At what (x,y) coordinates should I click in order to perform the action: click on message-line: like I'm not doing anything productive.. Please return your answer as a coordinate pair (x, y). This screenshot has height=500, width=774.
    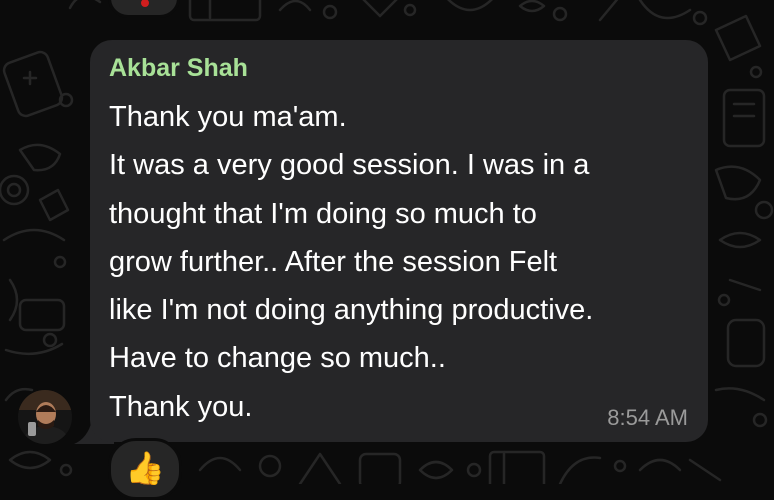
    Looking at the image, I should click on (351, 310).